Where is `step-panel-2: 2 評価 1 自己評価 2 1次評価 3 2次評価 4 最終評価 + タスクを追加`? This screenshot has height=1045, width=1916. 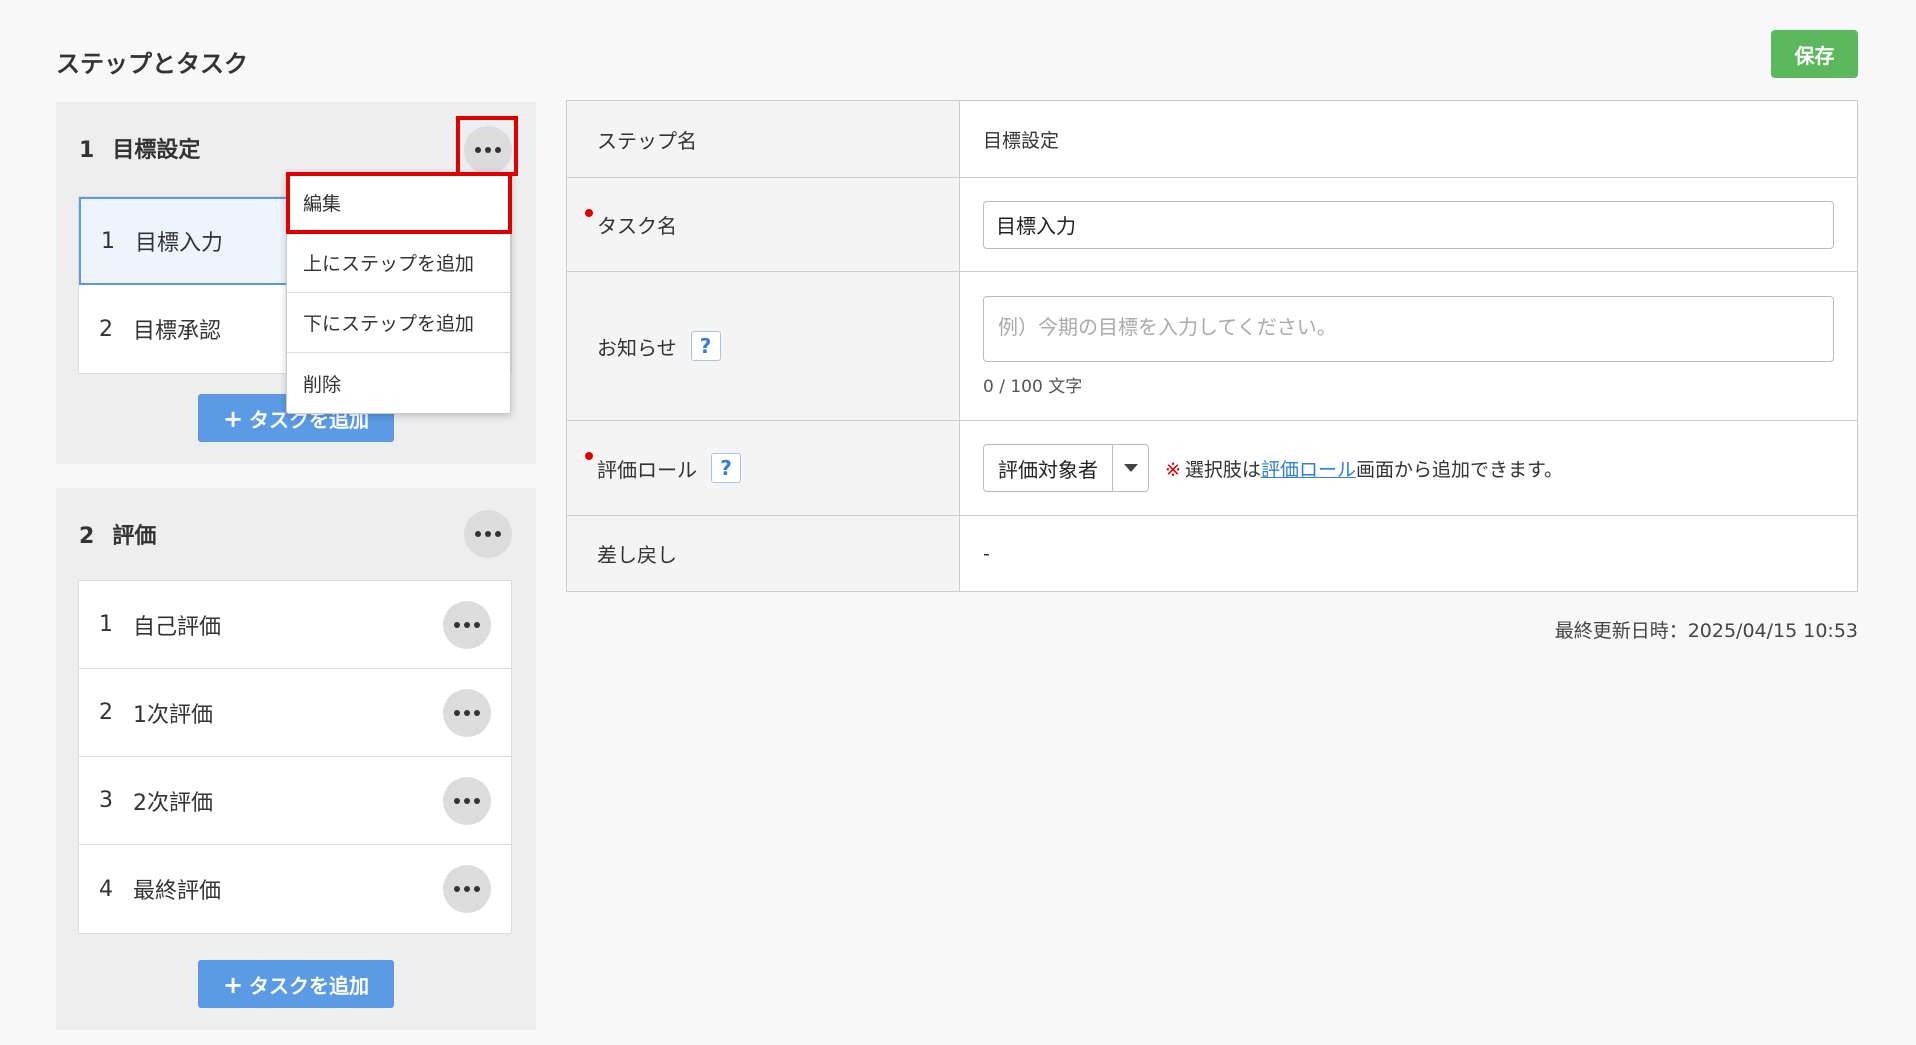 step-panel-2: 2 評価 1 自己評価 2 1次評価 3 2次評価 4 最終評価 + タスクを追加 is located at coordinates (296, 759).